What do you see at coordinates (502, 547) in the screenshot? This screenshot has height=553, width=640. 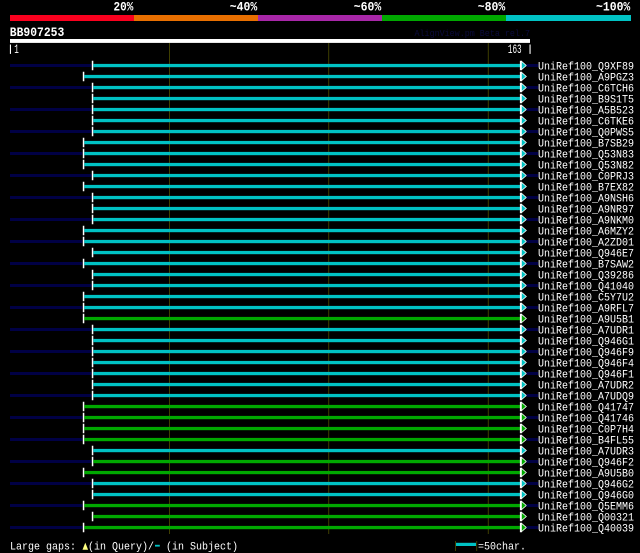 I see `svg-text: =50char.` at bounding box center [502, 547].